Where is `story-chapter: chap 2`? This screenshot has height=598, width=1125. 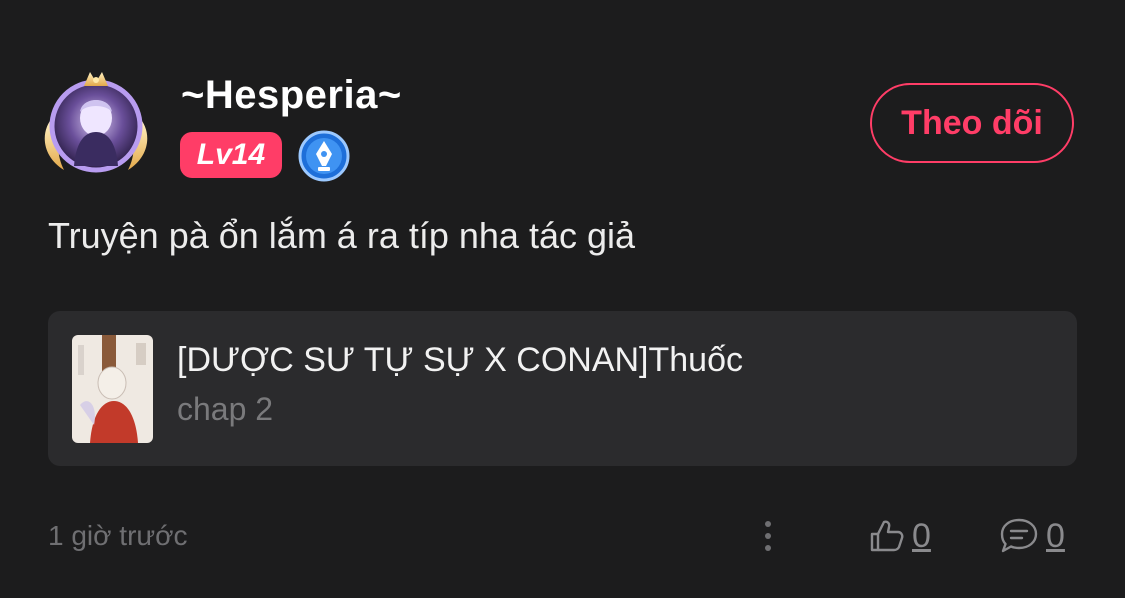
story-chapter: chap 2 is located at coordinates (225, 409).